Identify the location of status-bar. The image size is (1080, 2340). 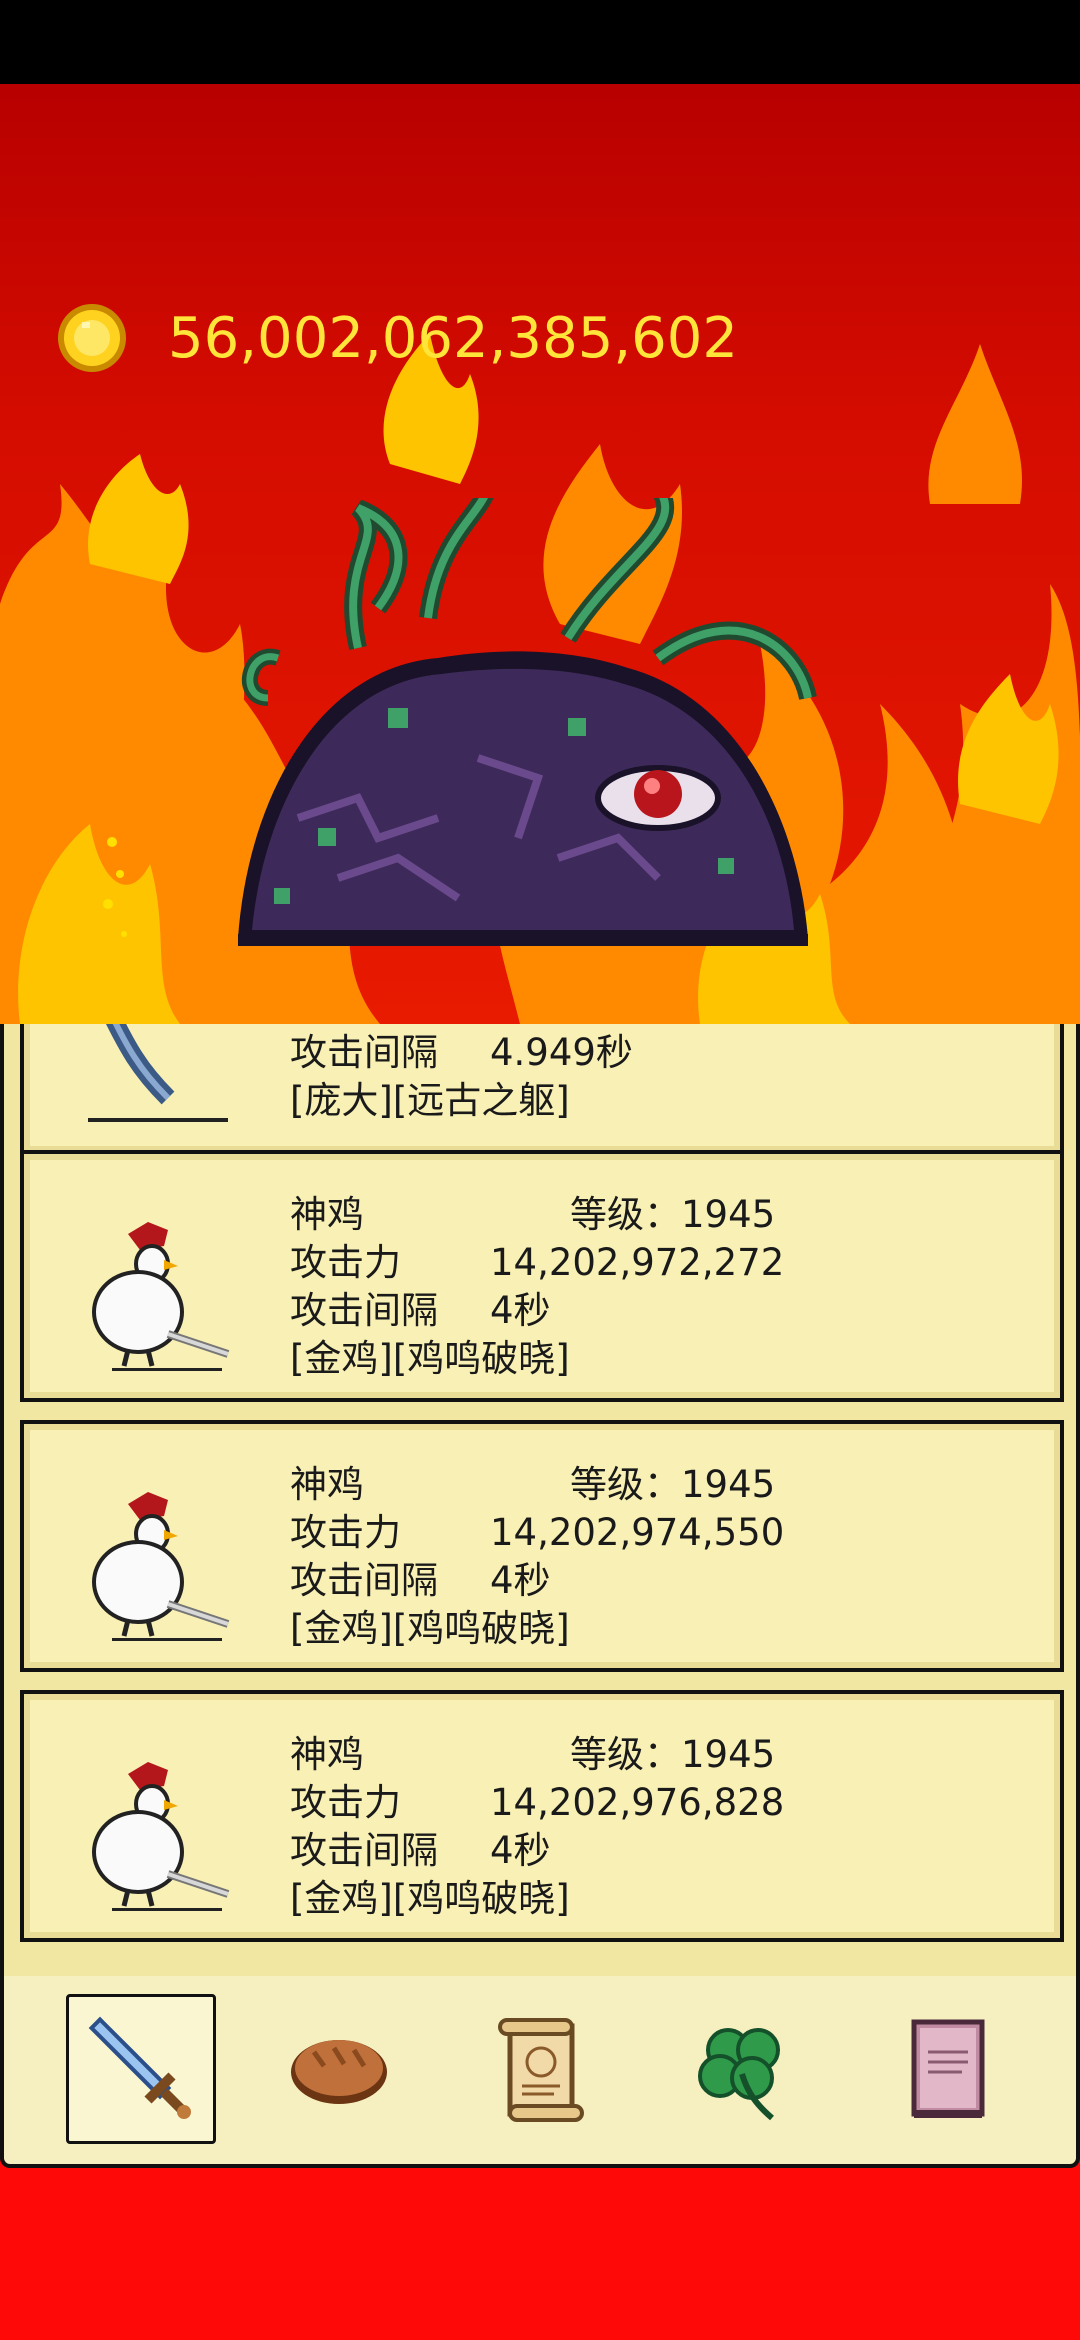
(540, 42).